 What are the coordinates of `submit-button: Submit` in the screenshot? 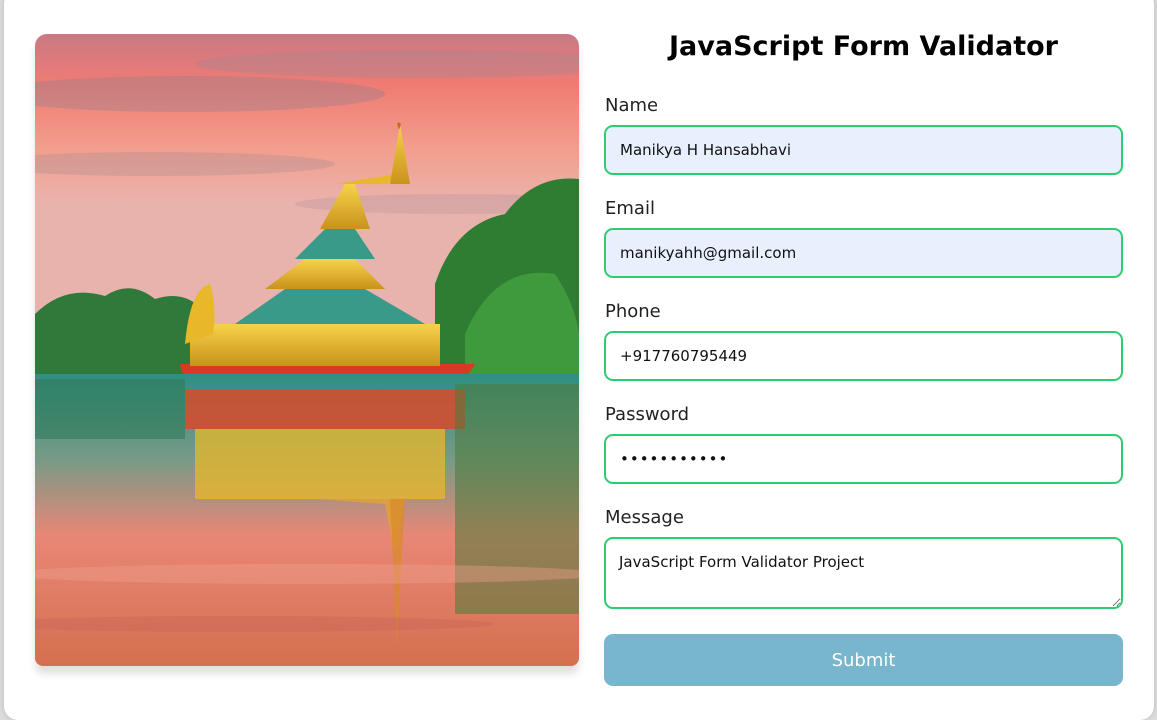 It's located at (863, 660).